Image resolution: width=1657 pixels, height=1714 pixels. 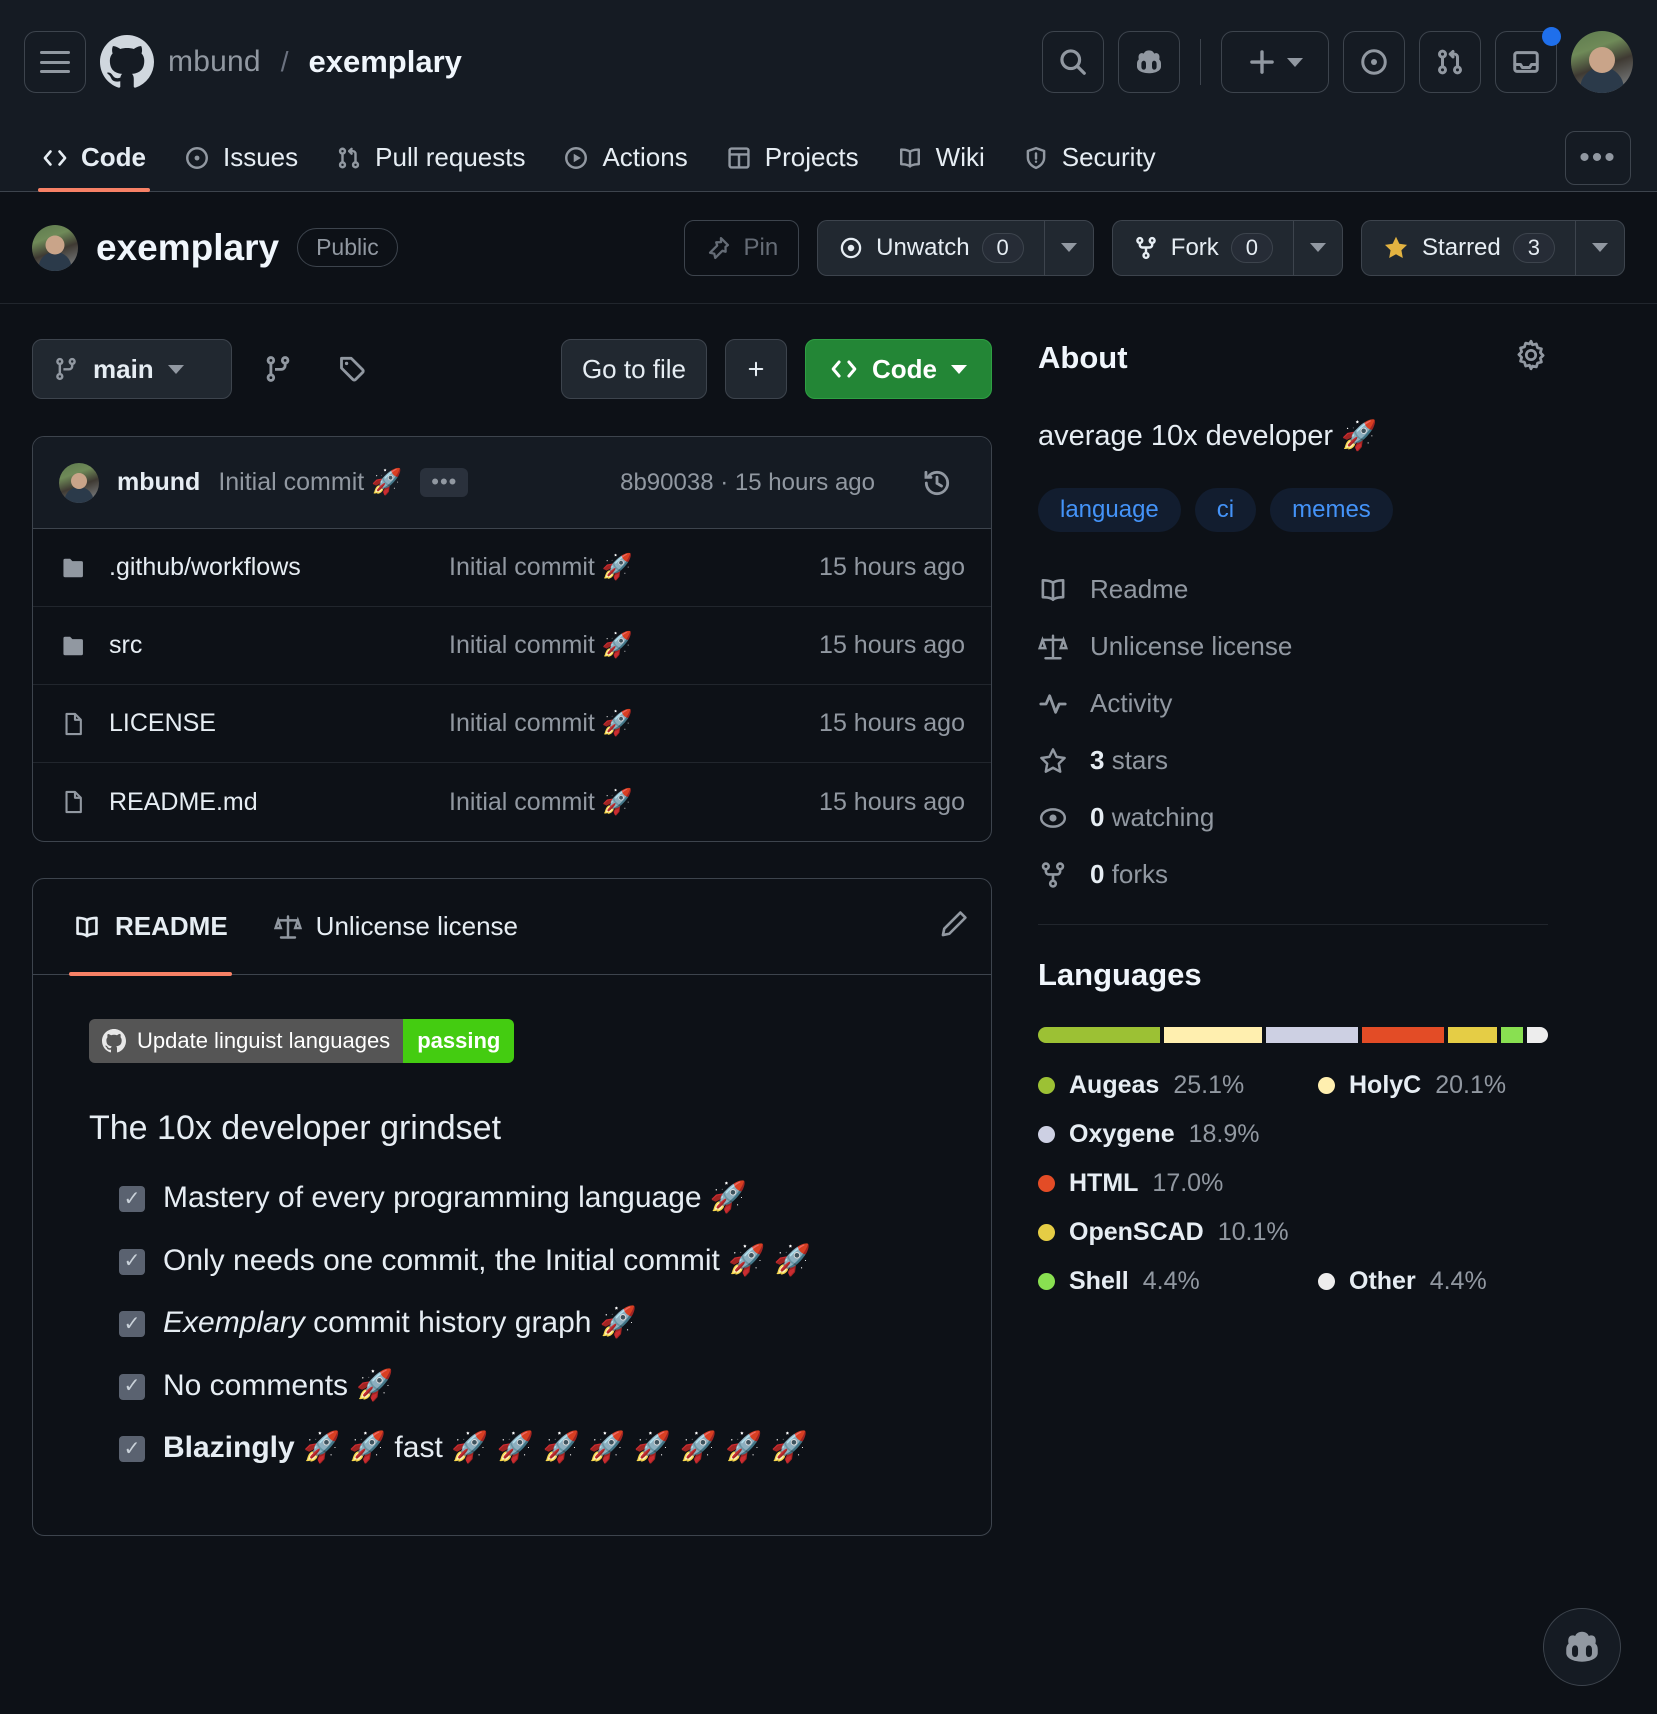 I want to click on code-button: Code, so click(x=898, y=369).